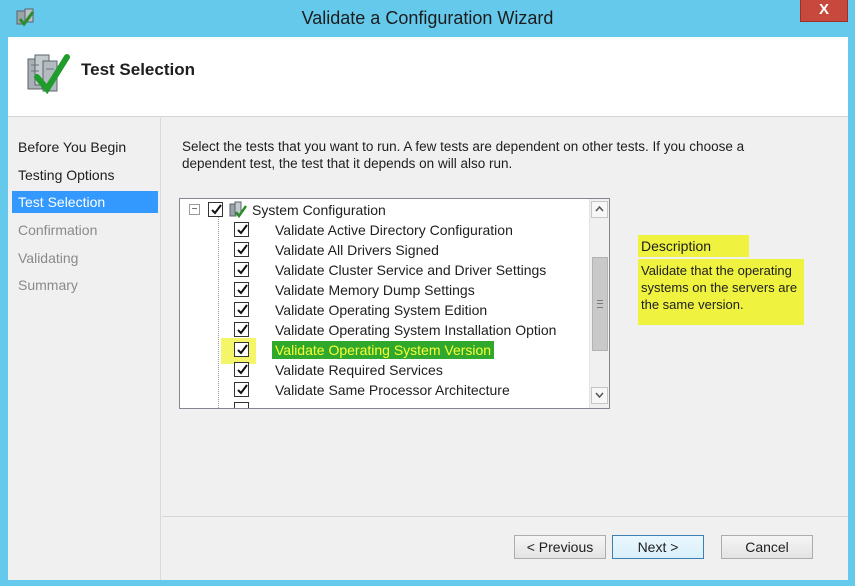 The height and width of the screenshot is (586, 855). I want to click on tree-item-row: Validate All Drivers Signed, so click(385, 250).